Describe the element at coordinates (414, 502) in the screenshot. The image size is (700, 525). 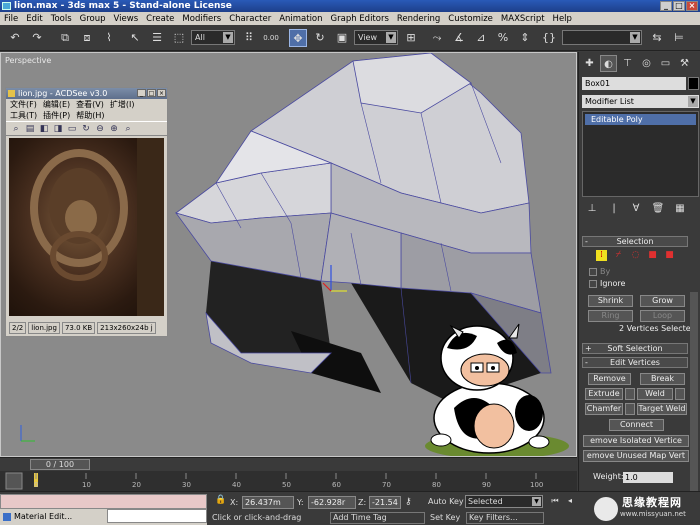
I see `key-icon: ⚷` at that location.